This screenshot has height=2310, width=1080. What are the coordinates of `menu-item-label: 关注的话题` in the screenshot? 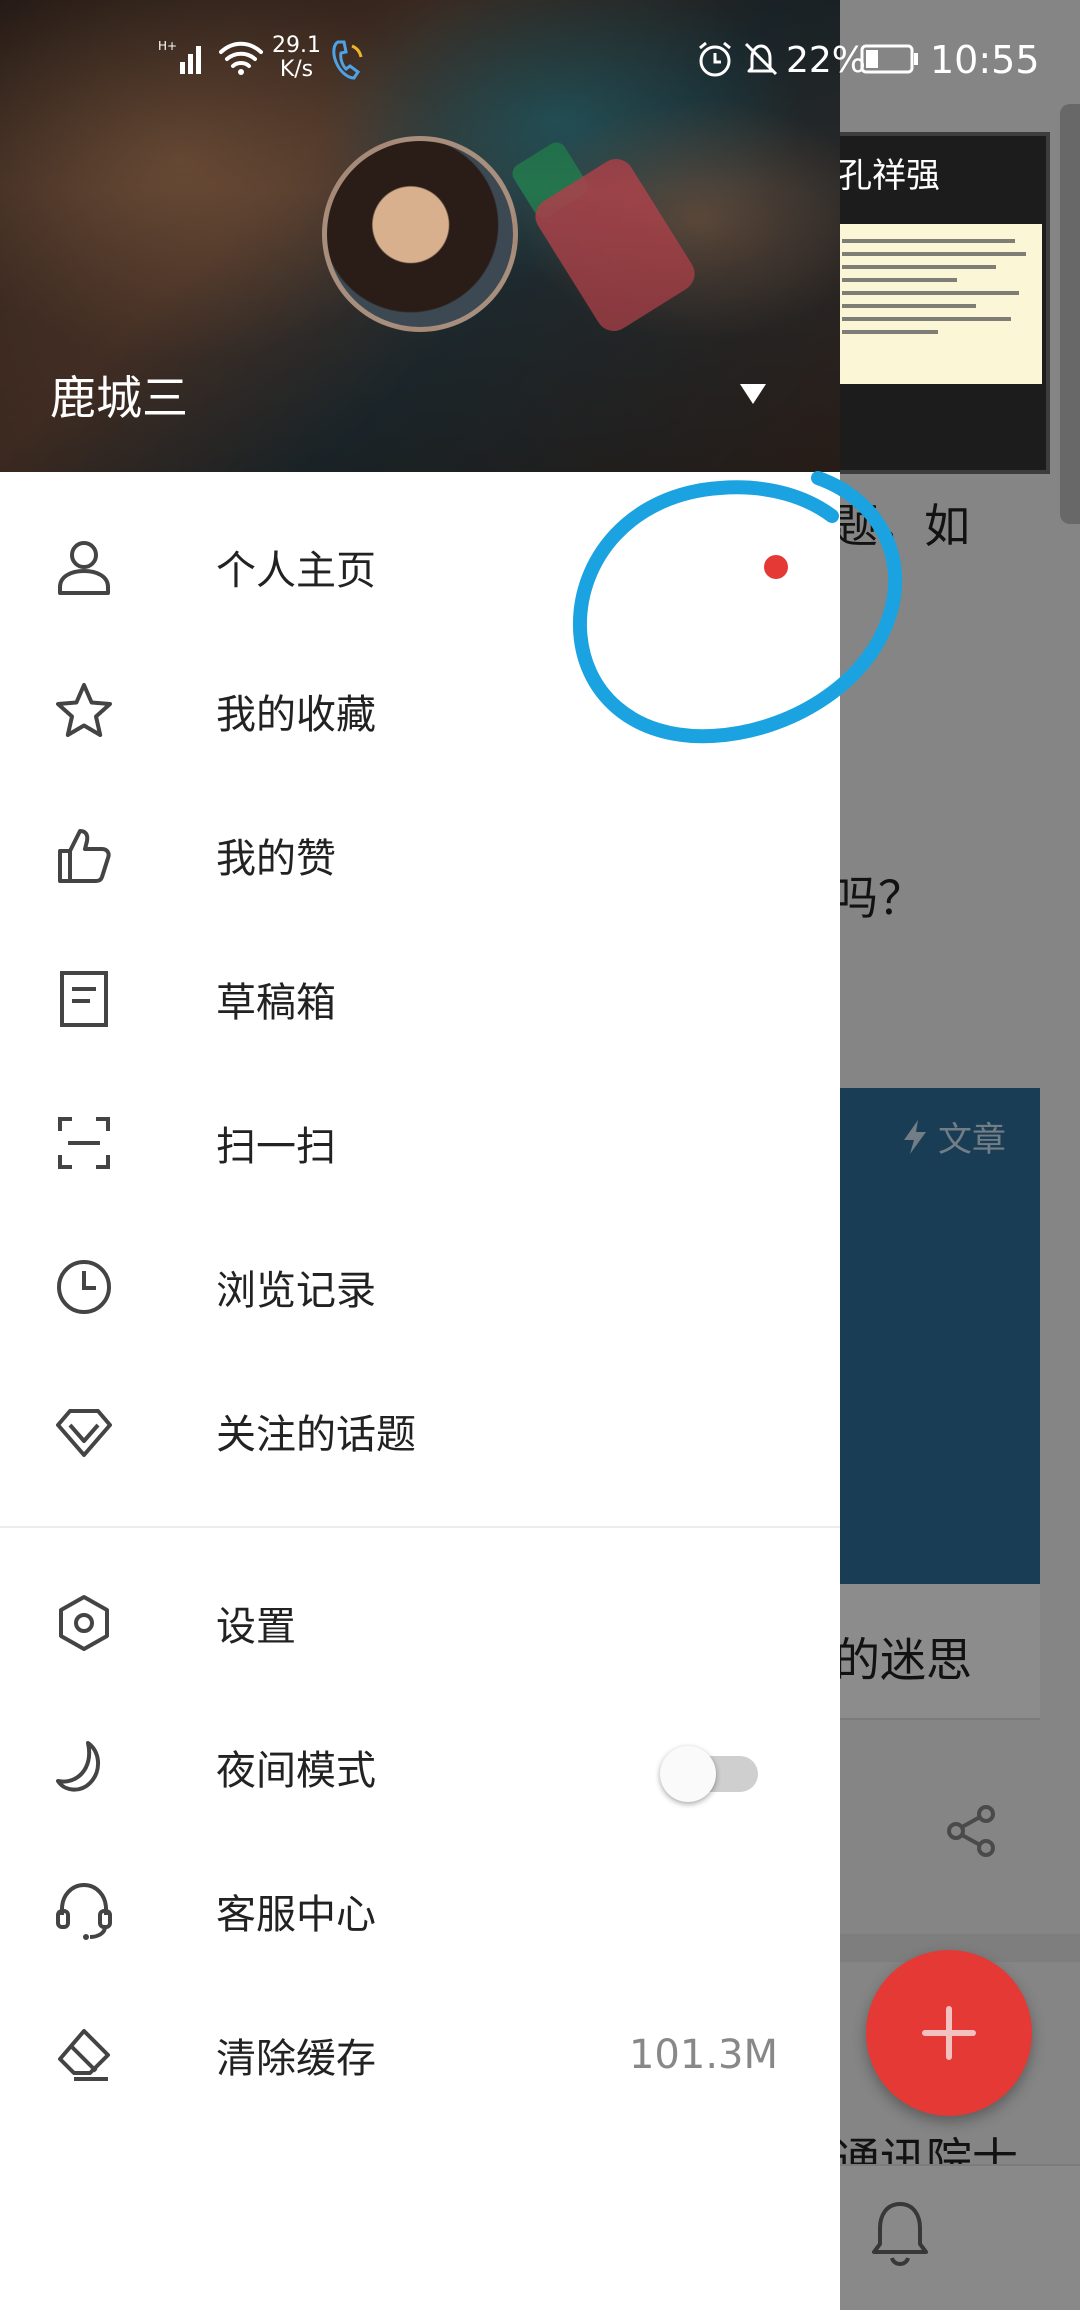 It's located at (316, 1435).